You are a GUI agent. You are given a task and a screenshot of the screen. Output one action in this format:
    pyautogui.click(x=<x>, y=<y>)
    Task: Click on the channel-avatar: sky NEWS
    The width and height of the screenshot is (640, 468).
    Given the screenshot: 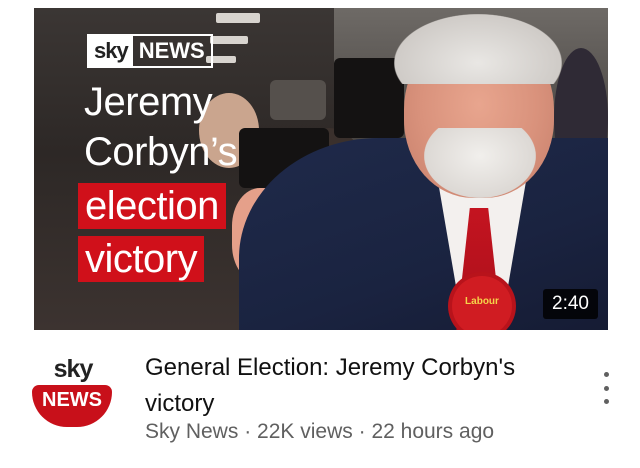 What is the action you would take?
    pyautogui.click(x=72, y=392)
    